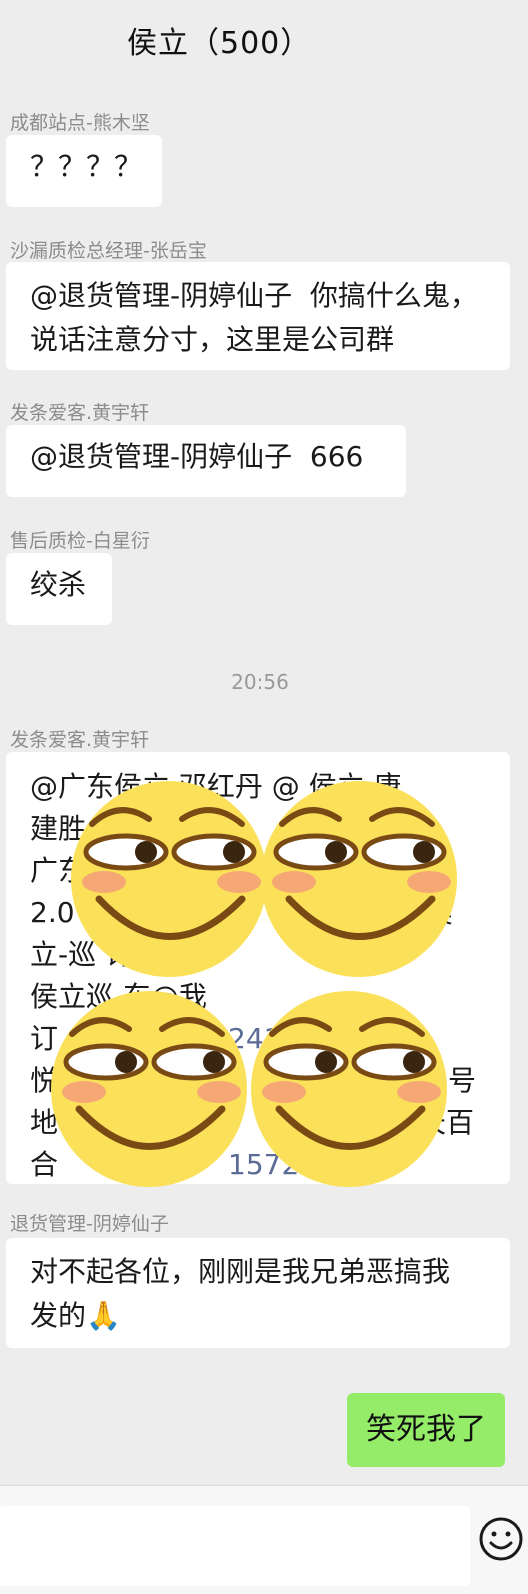 This screenshot has height=1594, width=528. Describe the element at coordinates (260, 682) in the screenshot. I see `timestamp: 20:56` at that location.